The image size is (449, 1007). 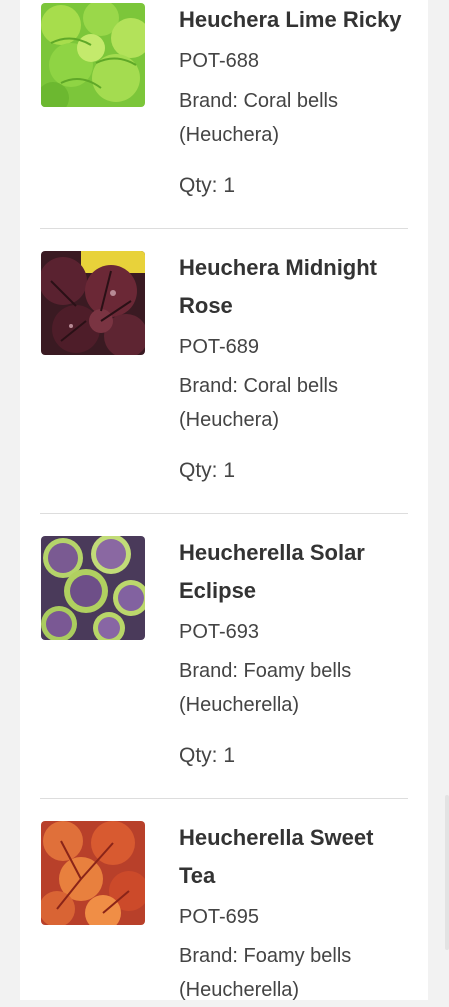 I want to click on product-sku: POT-693, so click(x=219, y=632).